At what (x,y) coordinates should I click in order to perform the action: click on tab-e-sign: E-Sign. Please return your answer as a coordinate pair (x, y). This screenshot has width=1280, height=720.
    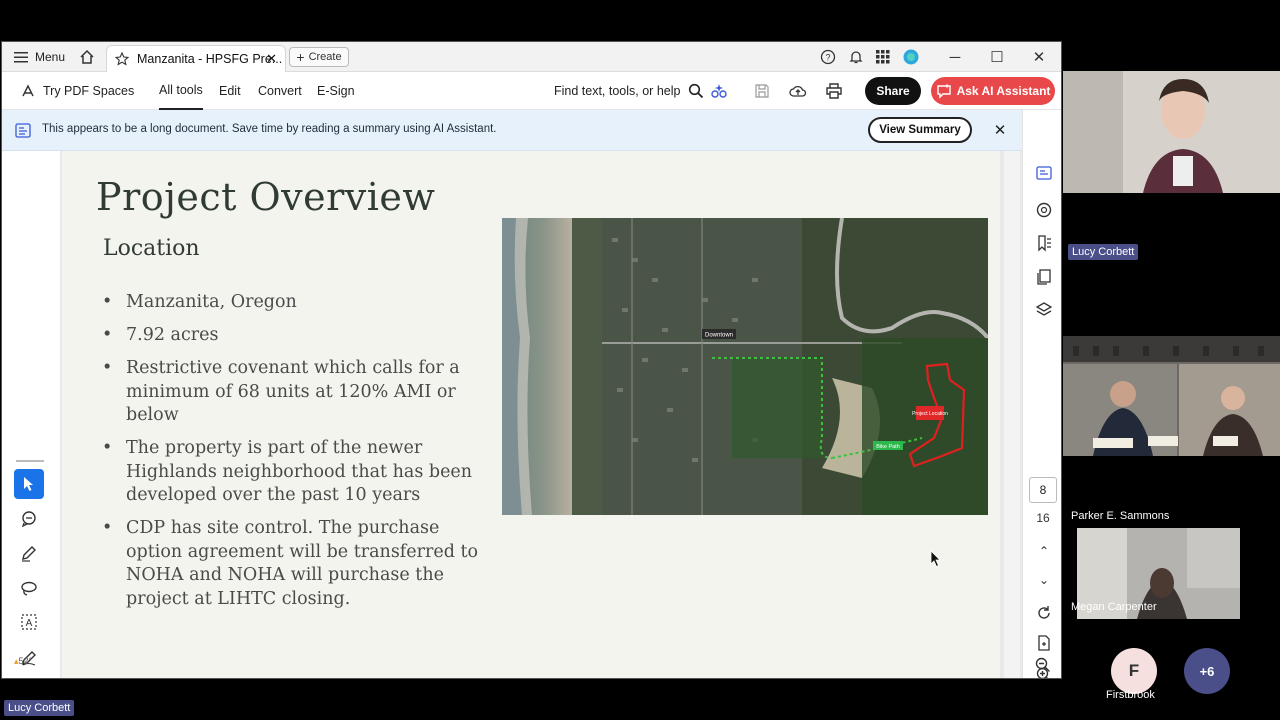
    Looking at the image, I should click on (336, 91).